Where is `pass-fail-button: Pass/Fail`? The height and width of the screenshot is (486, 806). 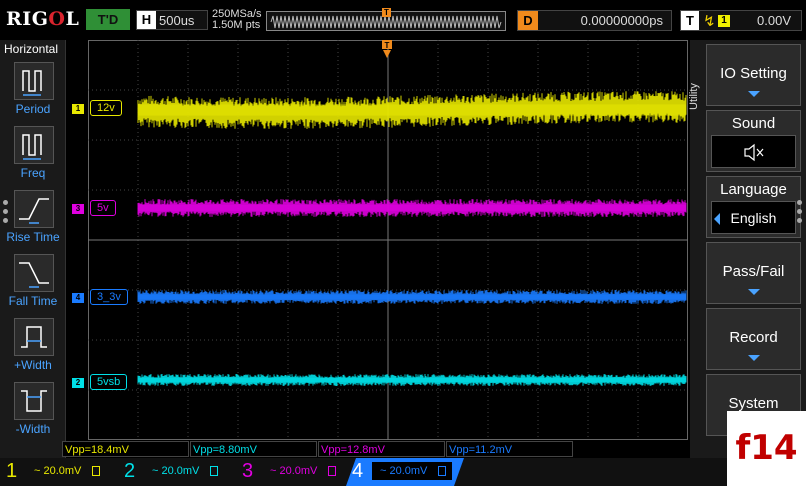
pass-fail-button: Pass/Fail is located at coordinates (753, 273).